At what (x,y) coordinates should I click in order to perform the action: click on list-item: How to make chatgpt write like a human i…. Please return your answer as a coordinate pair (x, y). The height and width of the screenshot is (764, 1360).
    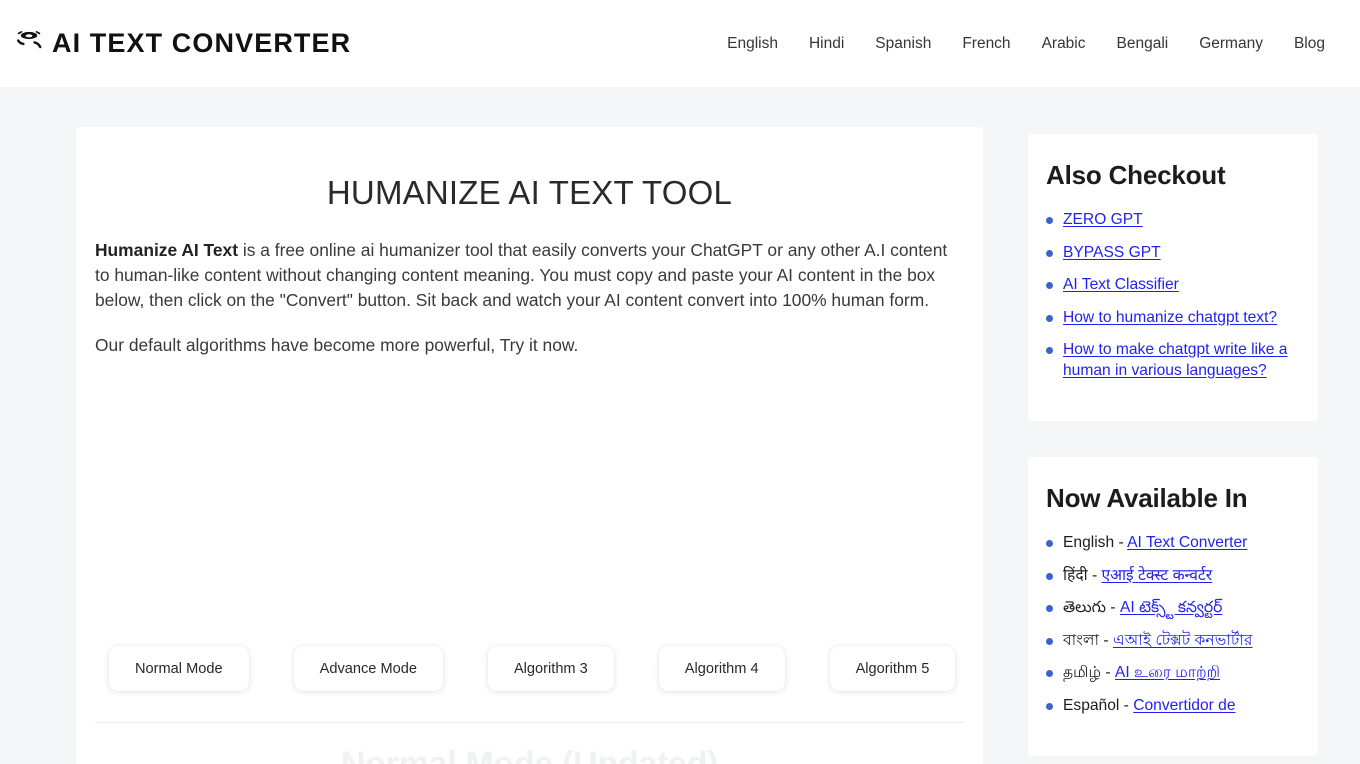
    Looking at the image, I should click on (1171, 360).